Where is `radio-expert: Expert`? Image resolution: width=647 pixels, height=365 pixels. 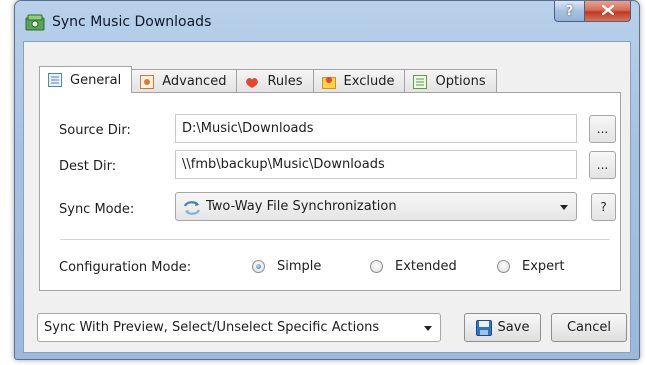 radio-expert: Expert is located at coordinates (531, 266).